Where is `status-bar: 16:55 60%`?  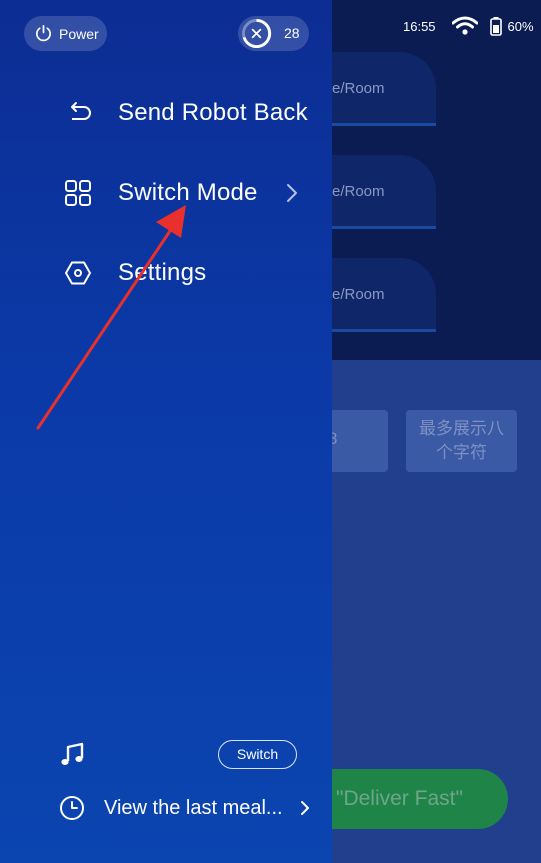
status-bar: 16:55 60% is located at coordinates (468, 26).